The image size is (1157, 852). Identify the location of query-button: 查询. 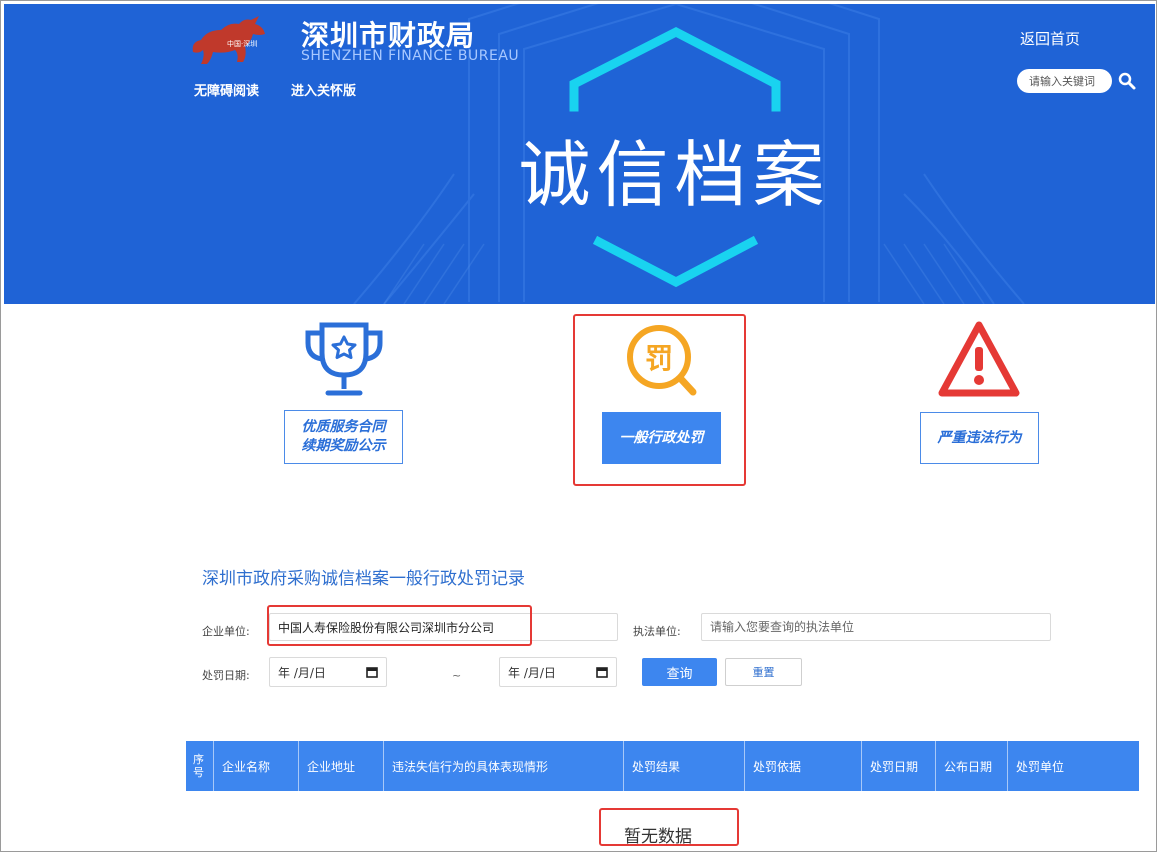
(679, 672).